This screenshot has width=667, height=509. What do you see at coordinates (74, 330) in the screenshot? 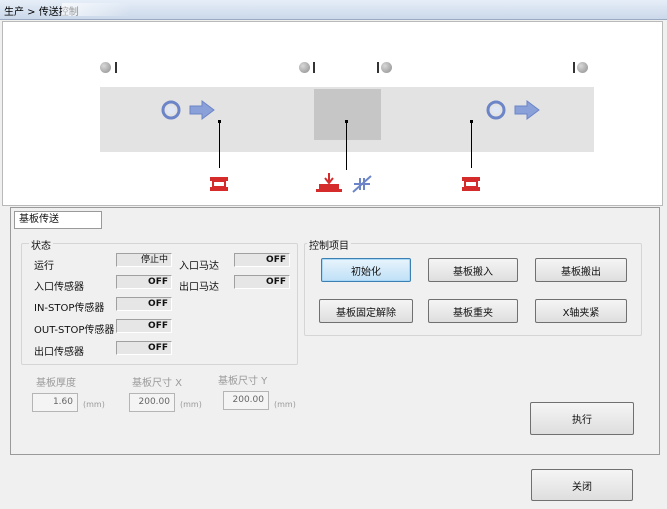
I see `out-stop-sensor-label: OUT-STOP传感器` at bounding box center [74, 330].